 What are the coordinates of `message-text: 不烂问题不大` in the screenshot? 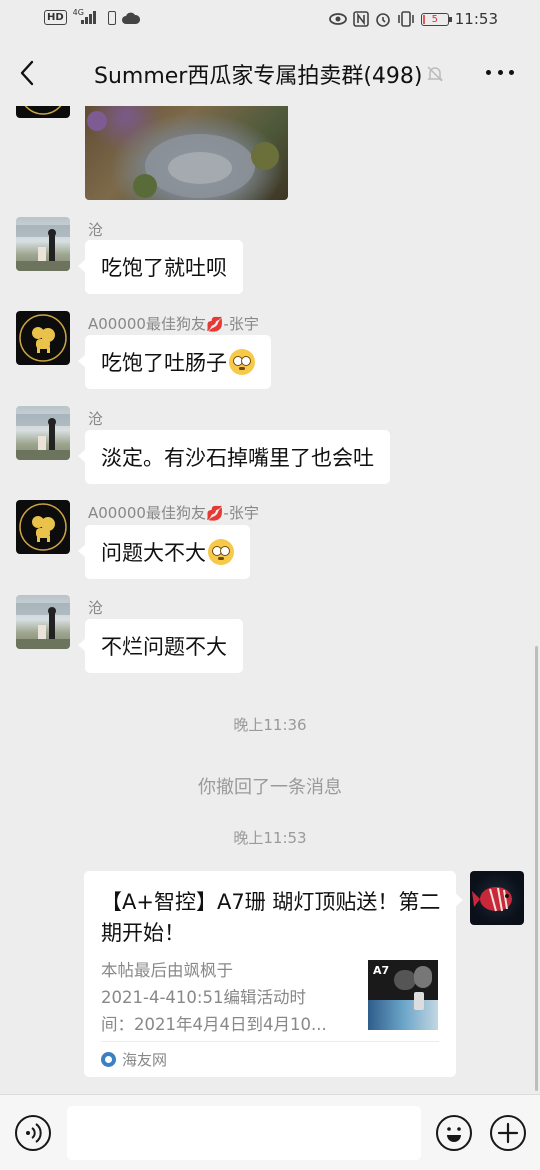 It's located at (164, 647).